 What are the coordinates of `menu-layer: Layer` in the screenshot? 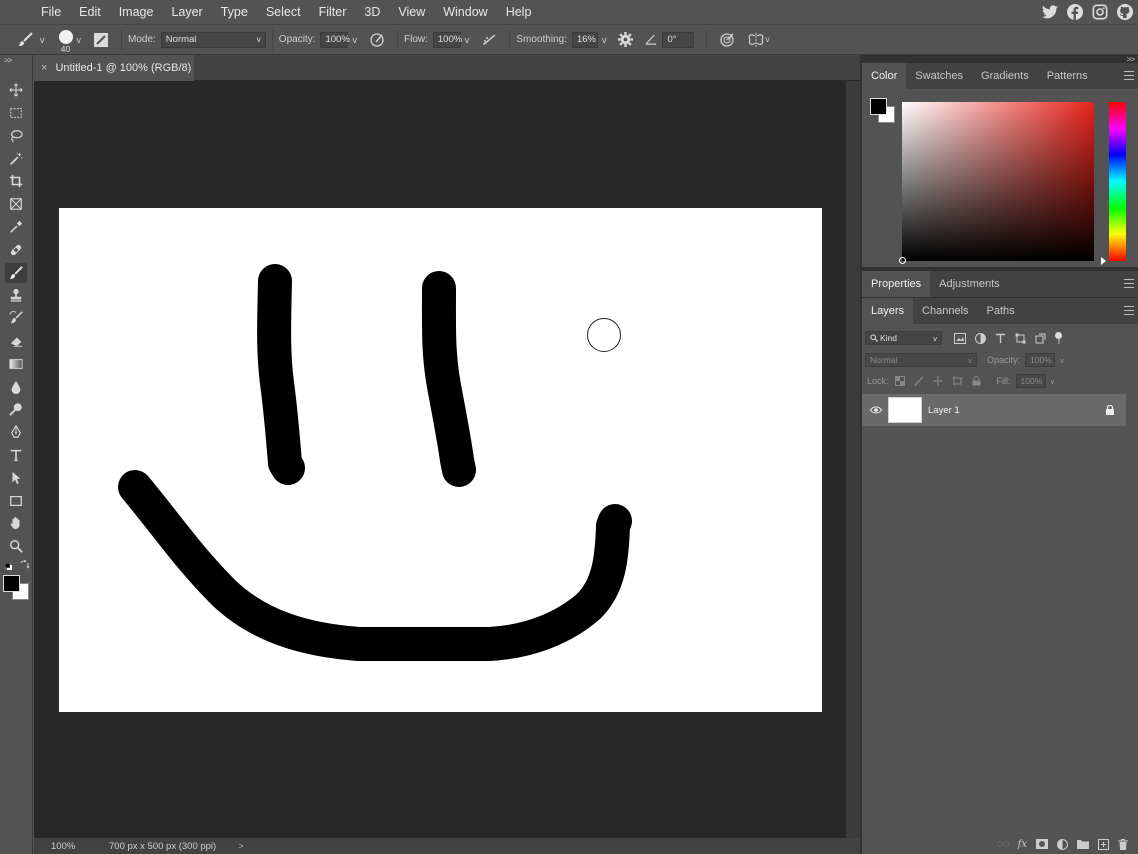 It's located at (186, 12).